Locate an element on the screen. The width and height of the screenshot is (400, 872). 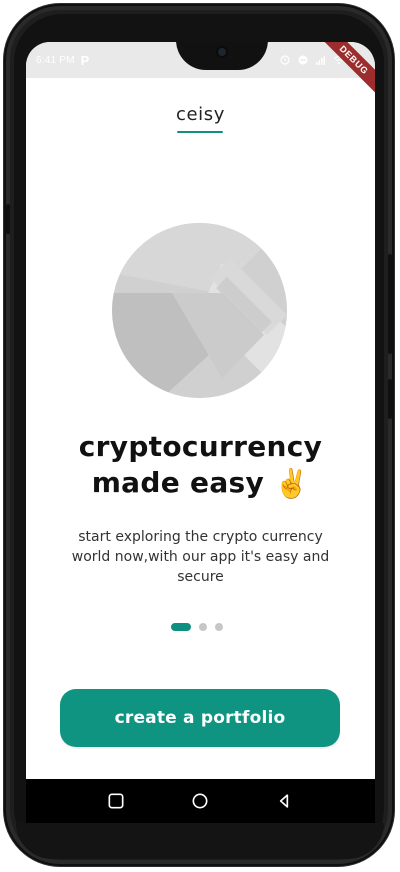
headline-line-2: made easy is located at coordinates (178, 482).